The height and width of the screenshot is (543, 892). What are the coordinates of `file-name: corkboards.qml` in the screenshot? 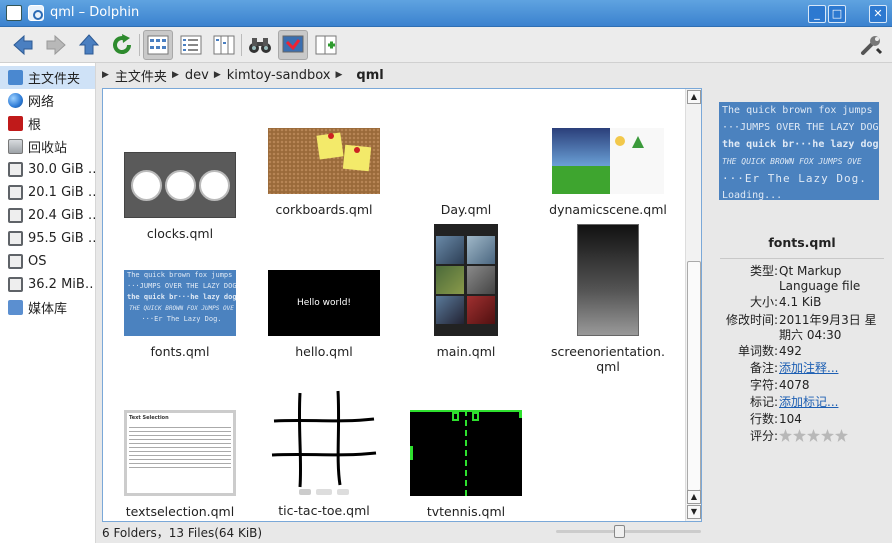 It's located at (324, 209).